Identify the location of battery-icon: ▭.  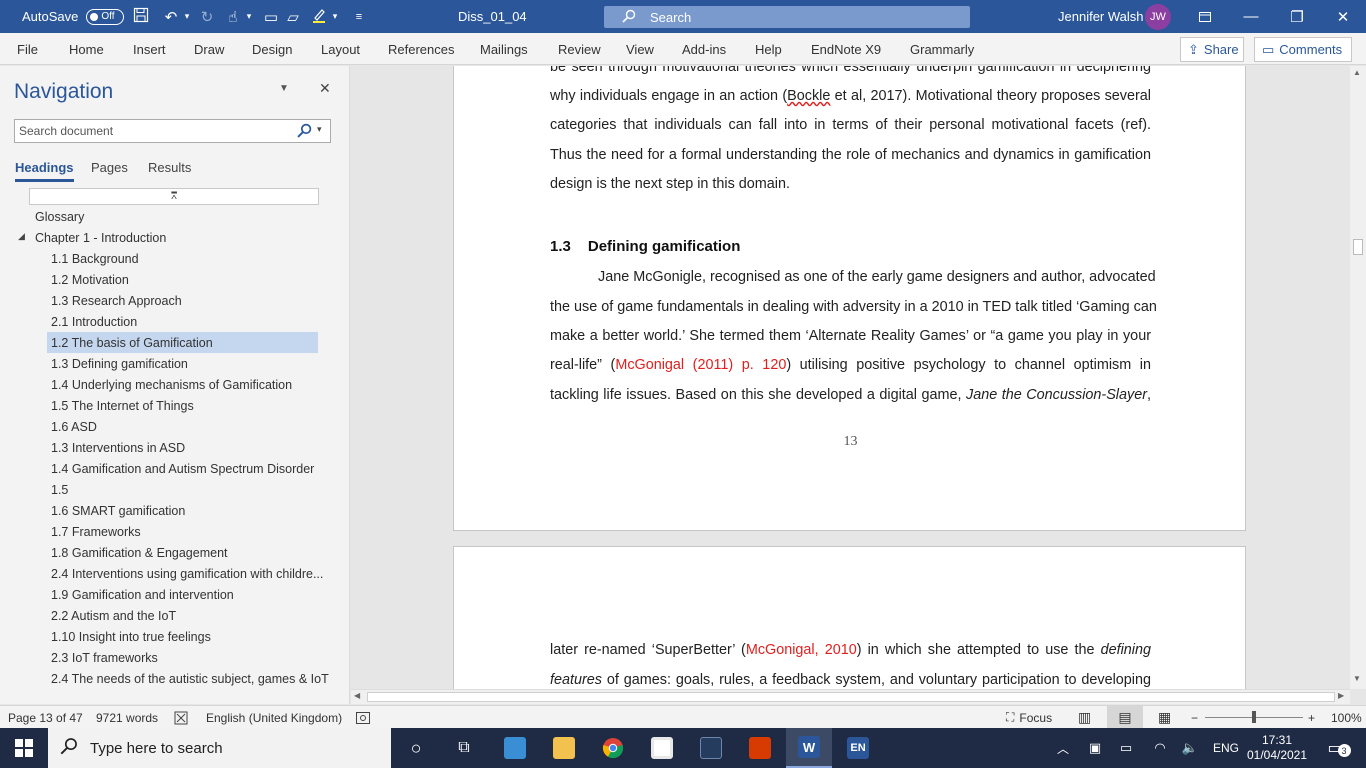
(1126, 748).